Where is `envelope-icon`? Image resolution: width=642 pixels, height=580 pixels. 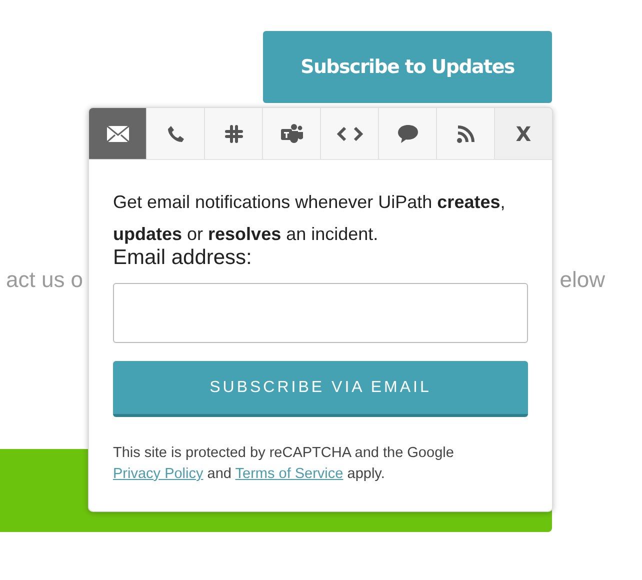 envelope-icon is located at coordinates (118, 133).